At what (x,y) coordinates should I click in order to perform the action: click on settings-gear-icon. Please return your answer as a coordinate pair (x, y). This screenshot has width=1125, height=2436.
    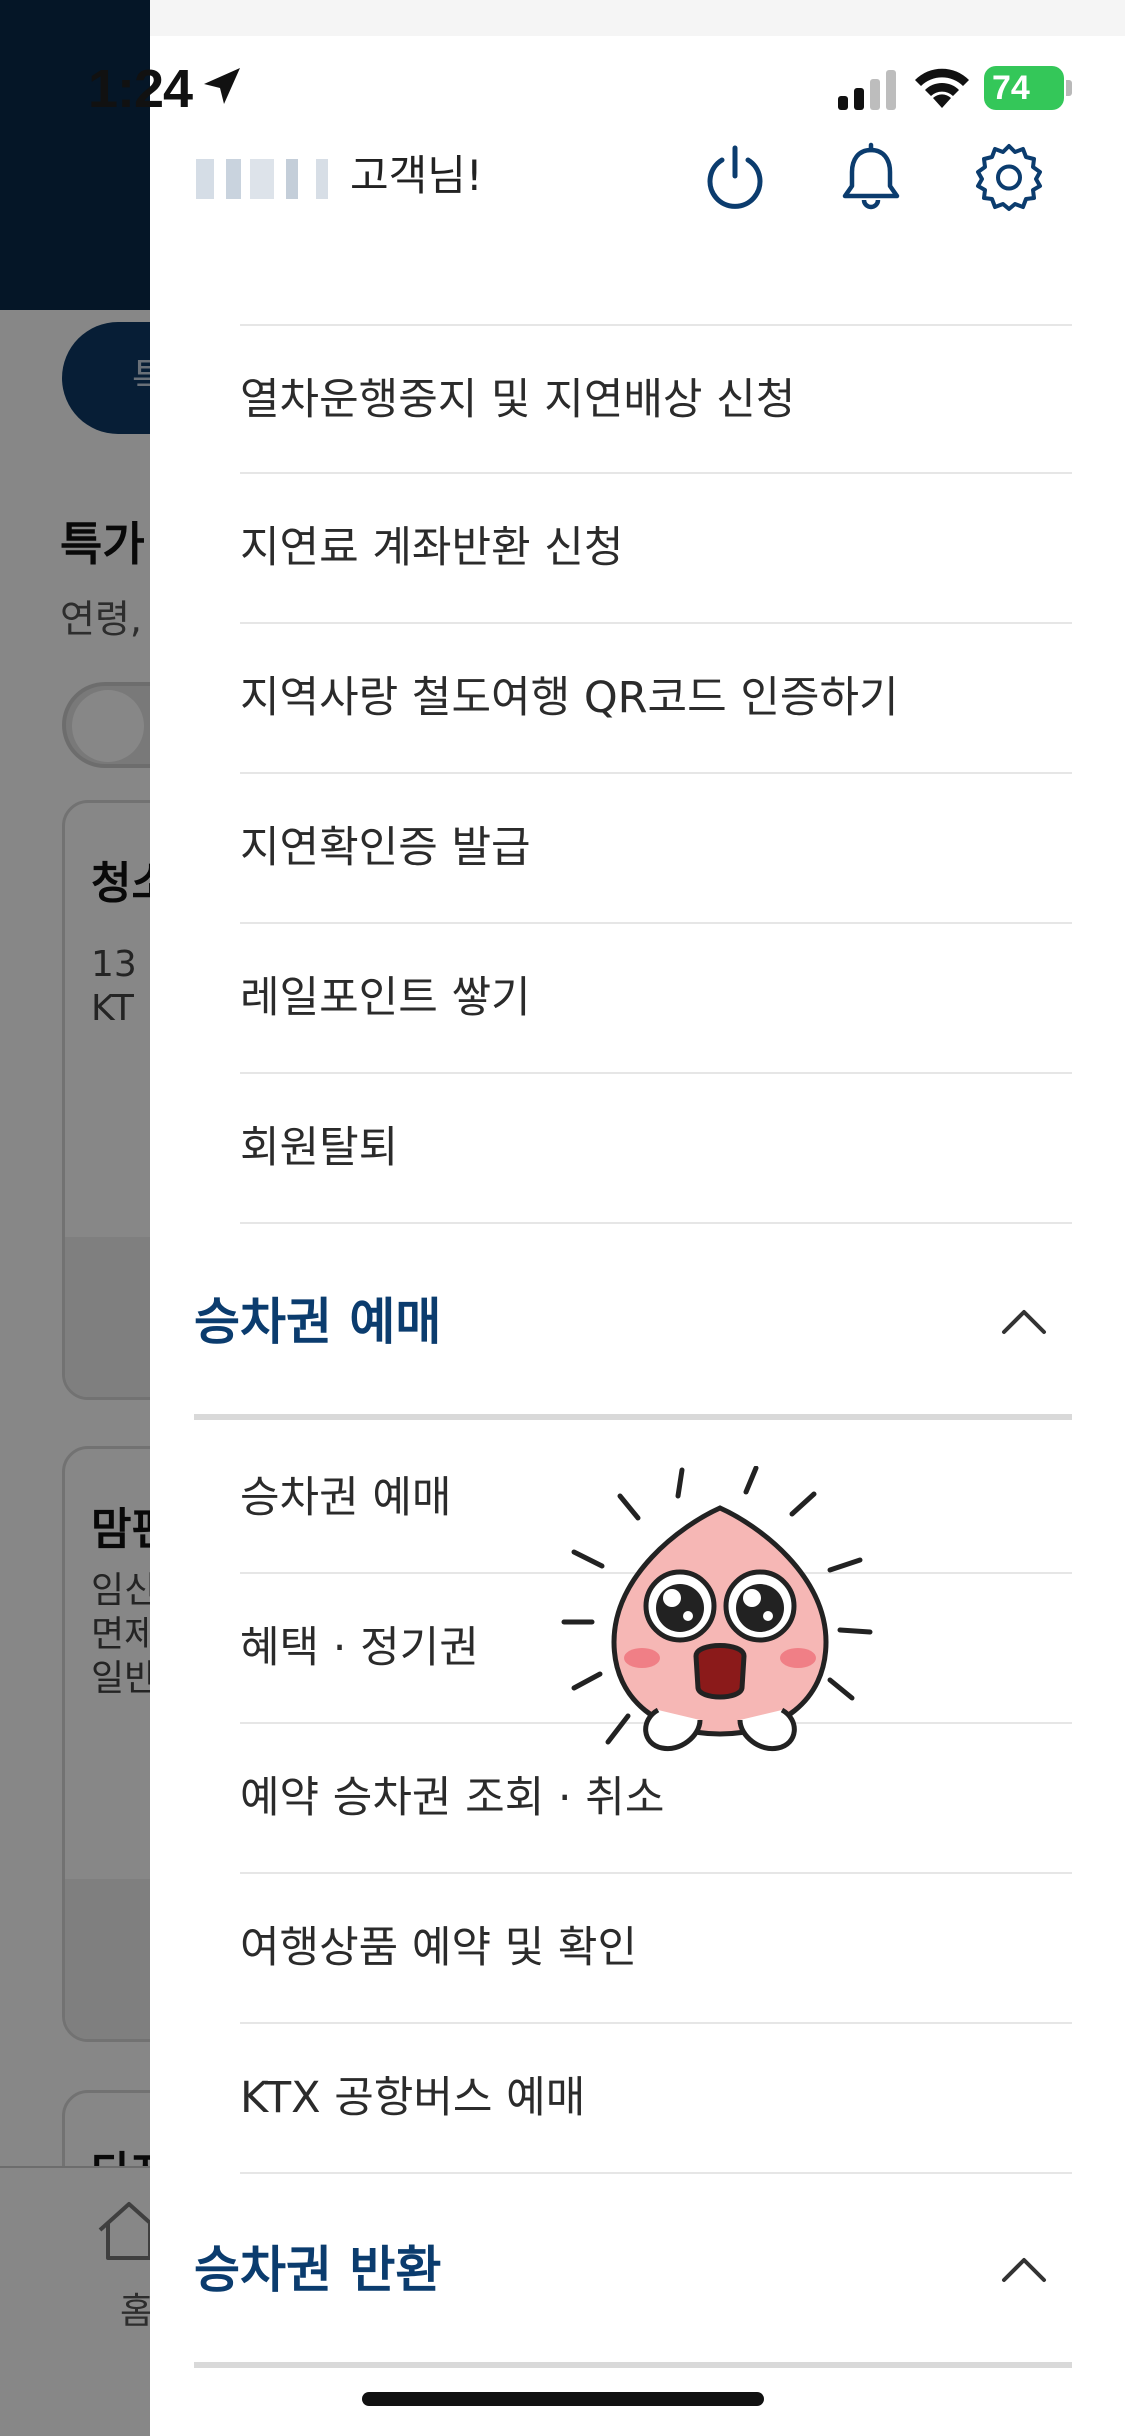
    Looking at the image, I should click on (1009, 177).